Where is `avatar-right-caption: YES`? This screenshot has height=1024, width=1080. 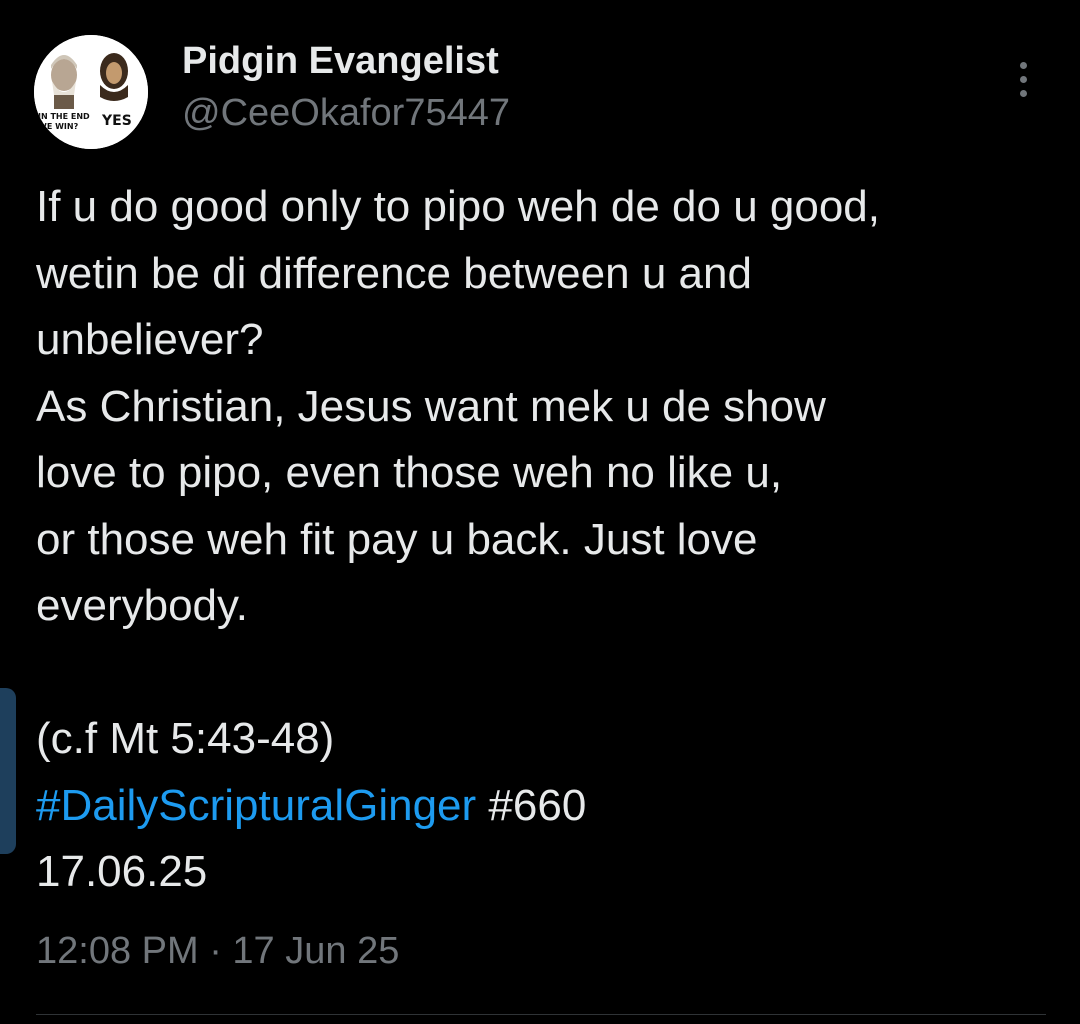
avatar-right-caption: YES is located at coordinates (116, 121).